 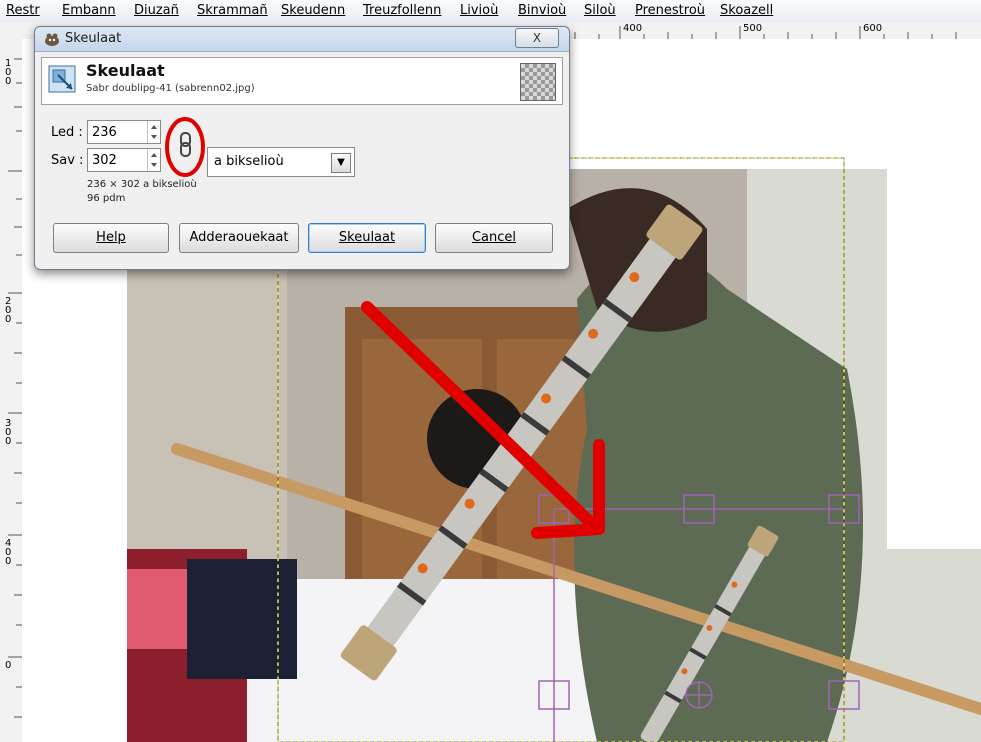 I want to click on menu-binviou: Binvioù, so click(x=542, y=10).